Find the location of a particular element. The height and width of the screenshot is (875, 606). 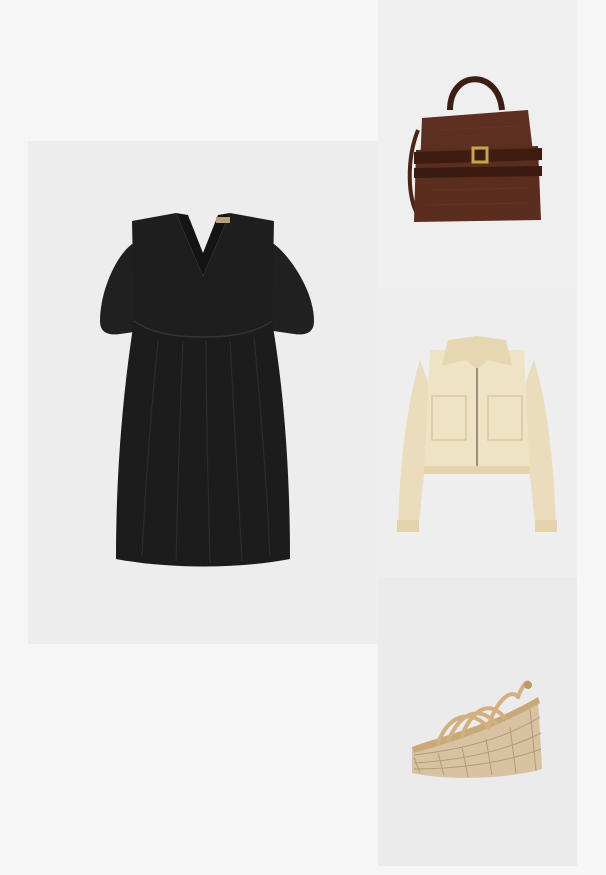

shoe-image is located at coordinates (477, 729).